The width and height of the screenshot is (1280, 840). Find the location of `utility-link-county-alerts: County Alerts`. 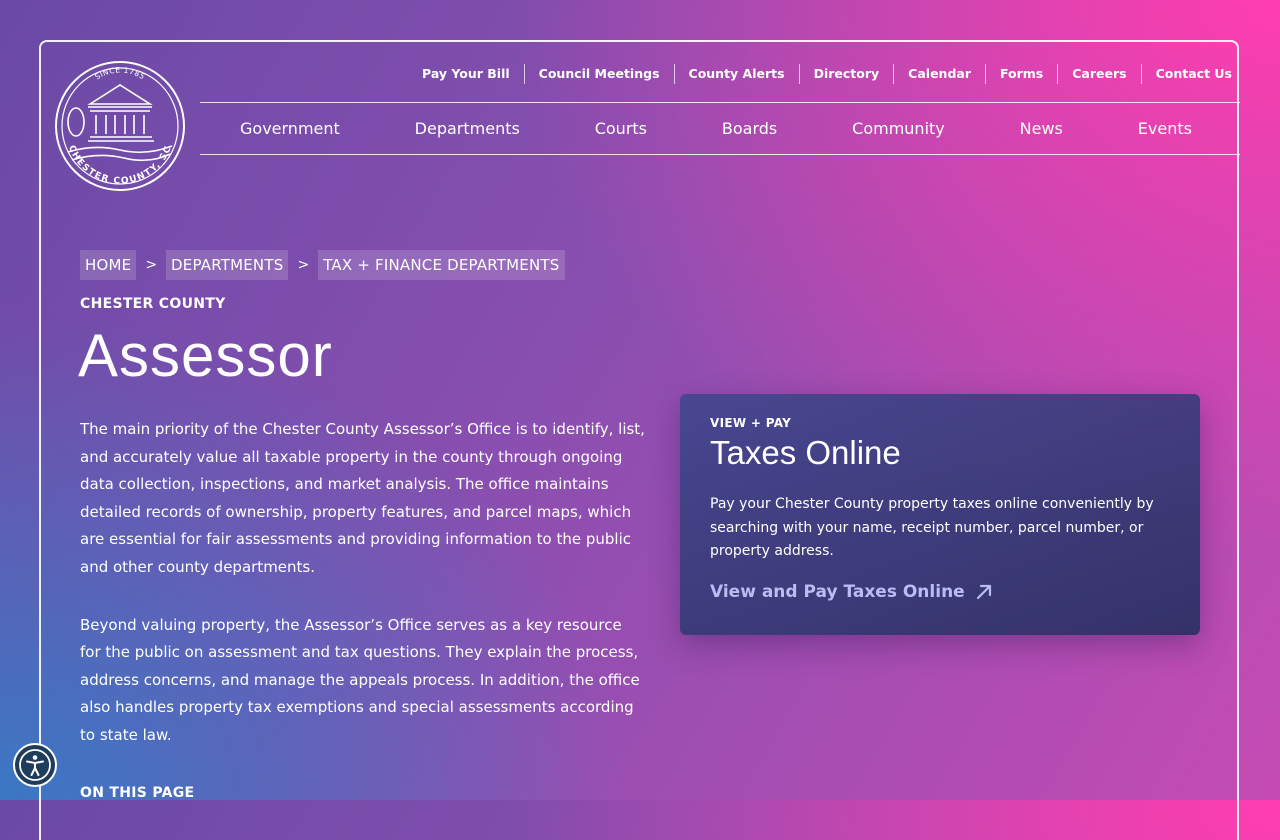

utility-link-county-alerts: County Alerts is located at coordinates (736, 74).